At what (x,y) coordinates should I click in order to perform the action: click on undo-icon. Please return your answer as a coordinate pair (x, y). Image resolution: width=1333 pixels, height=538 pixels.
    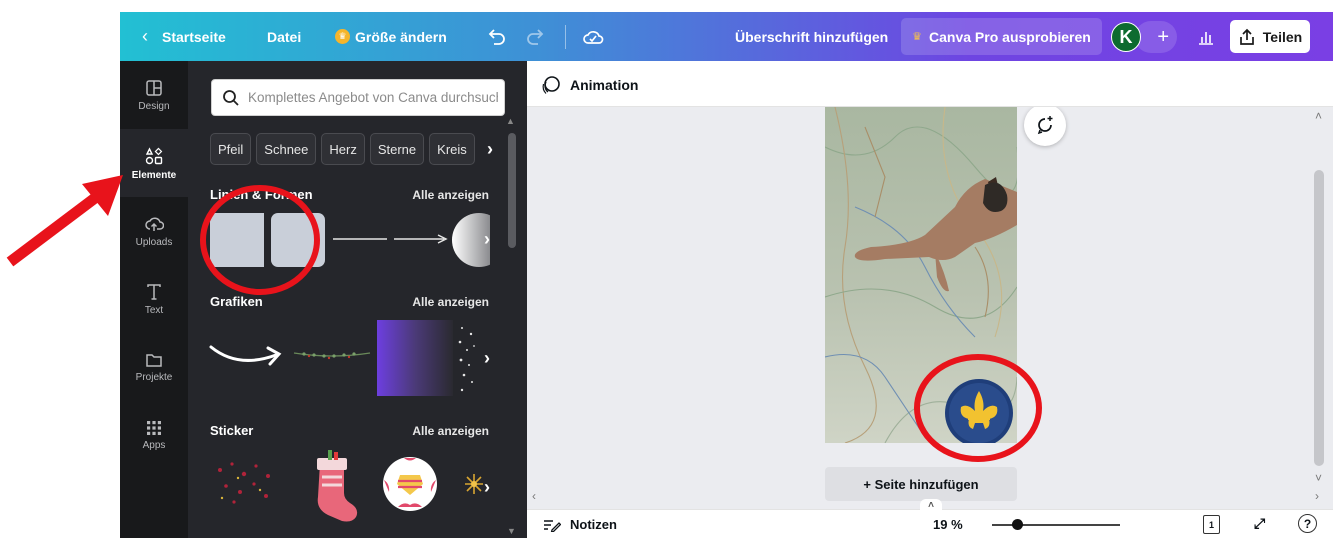
    Looking at the image, I should click on (496, 36).